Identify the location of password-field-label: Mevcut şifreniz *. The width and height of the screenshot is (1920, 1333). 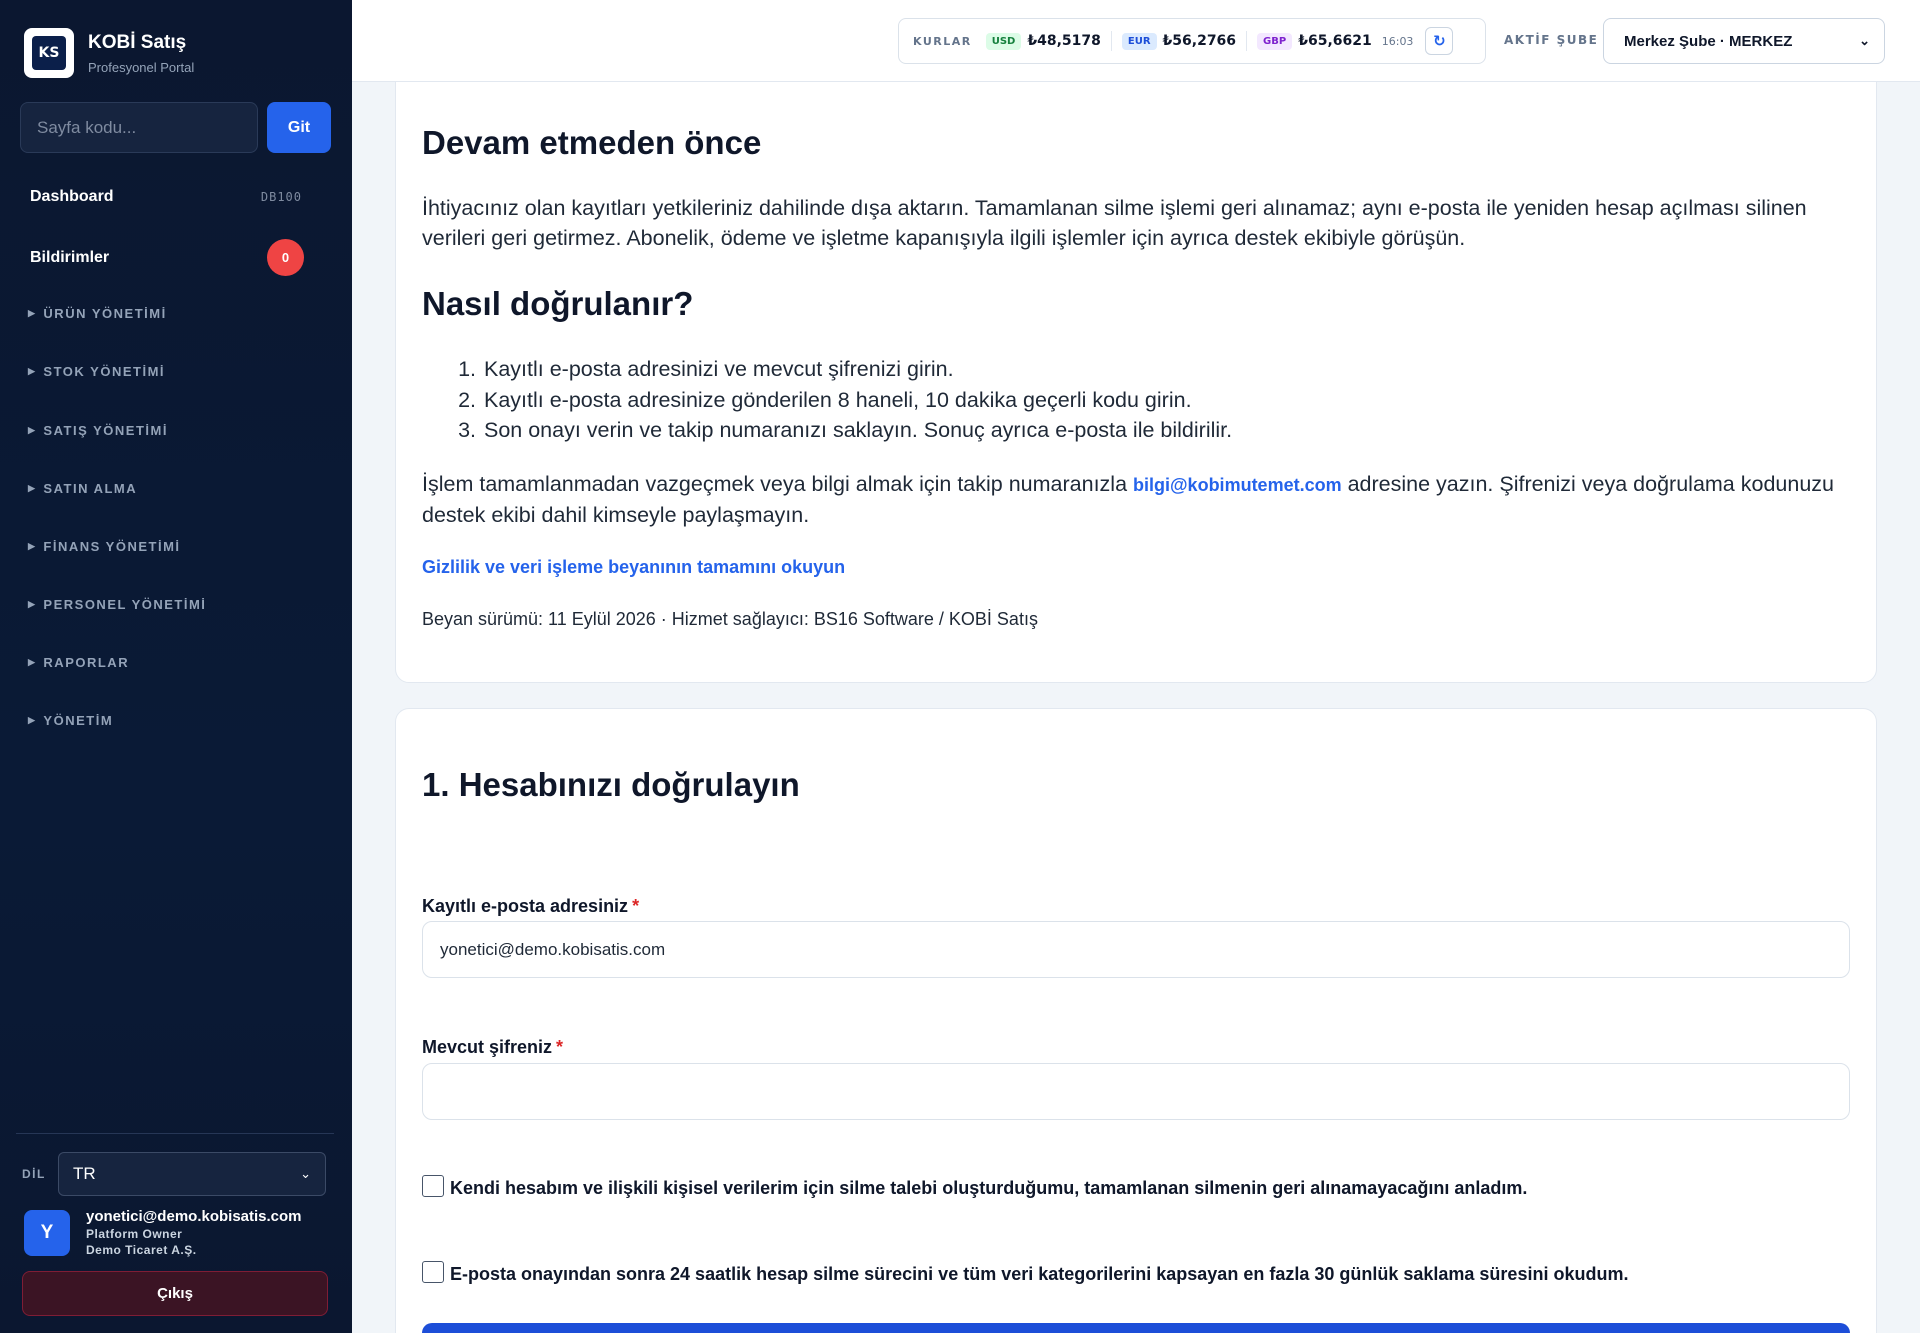
(493, 1047).